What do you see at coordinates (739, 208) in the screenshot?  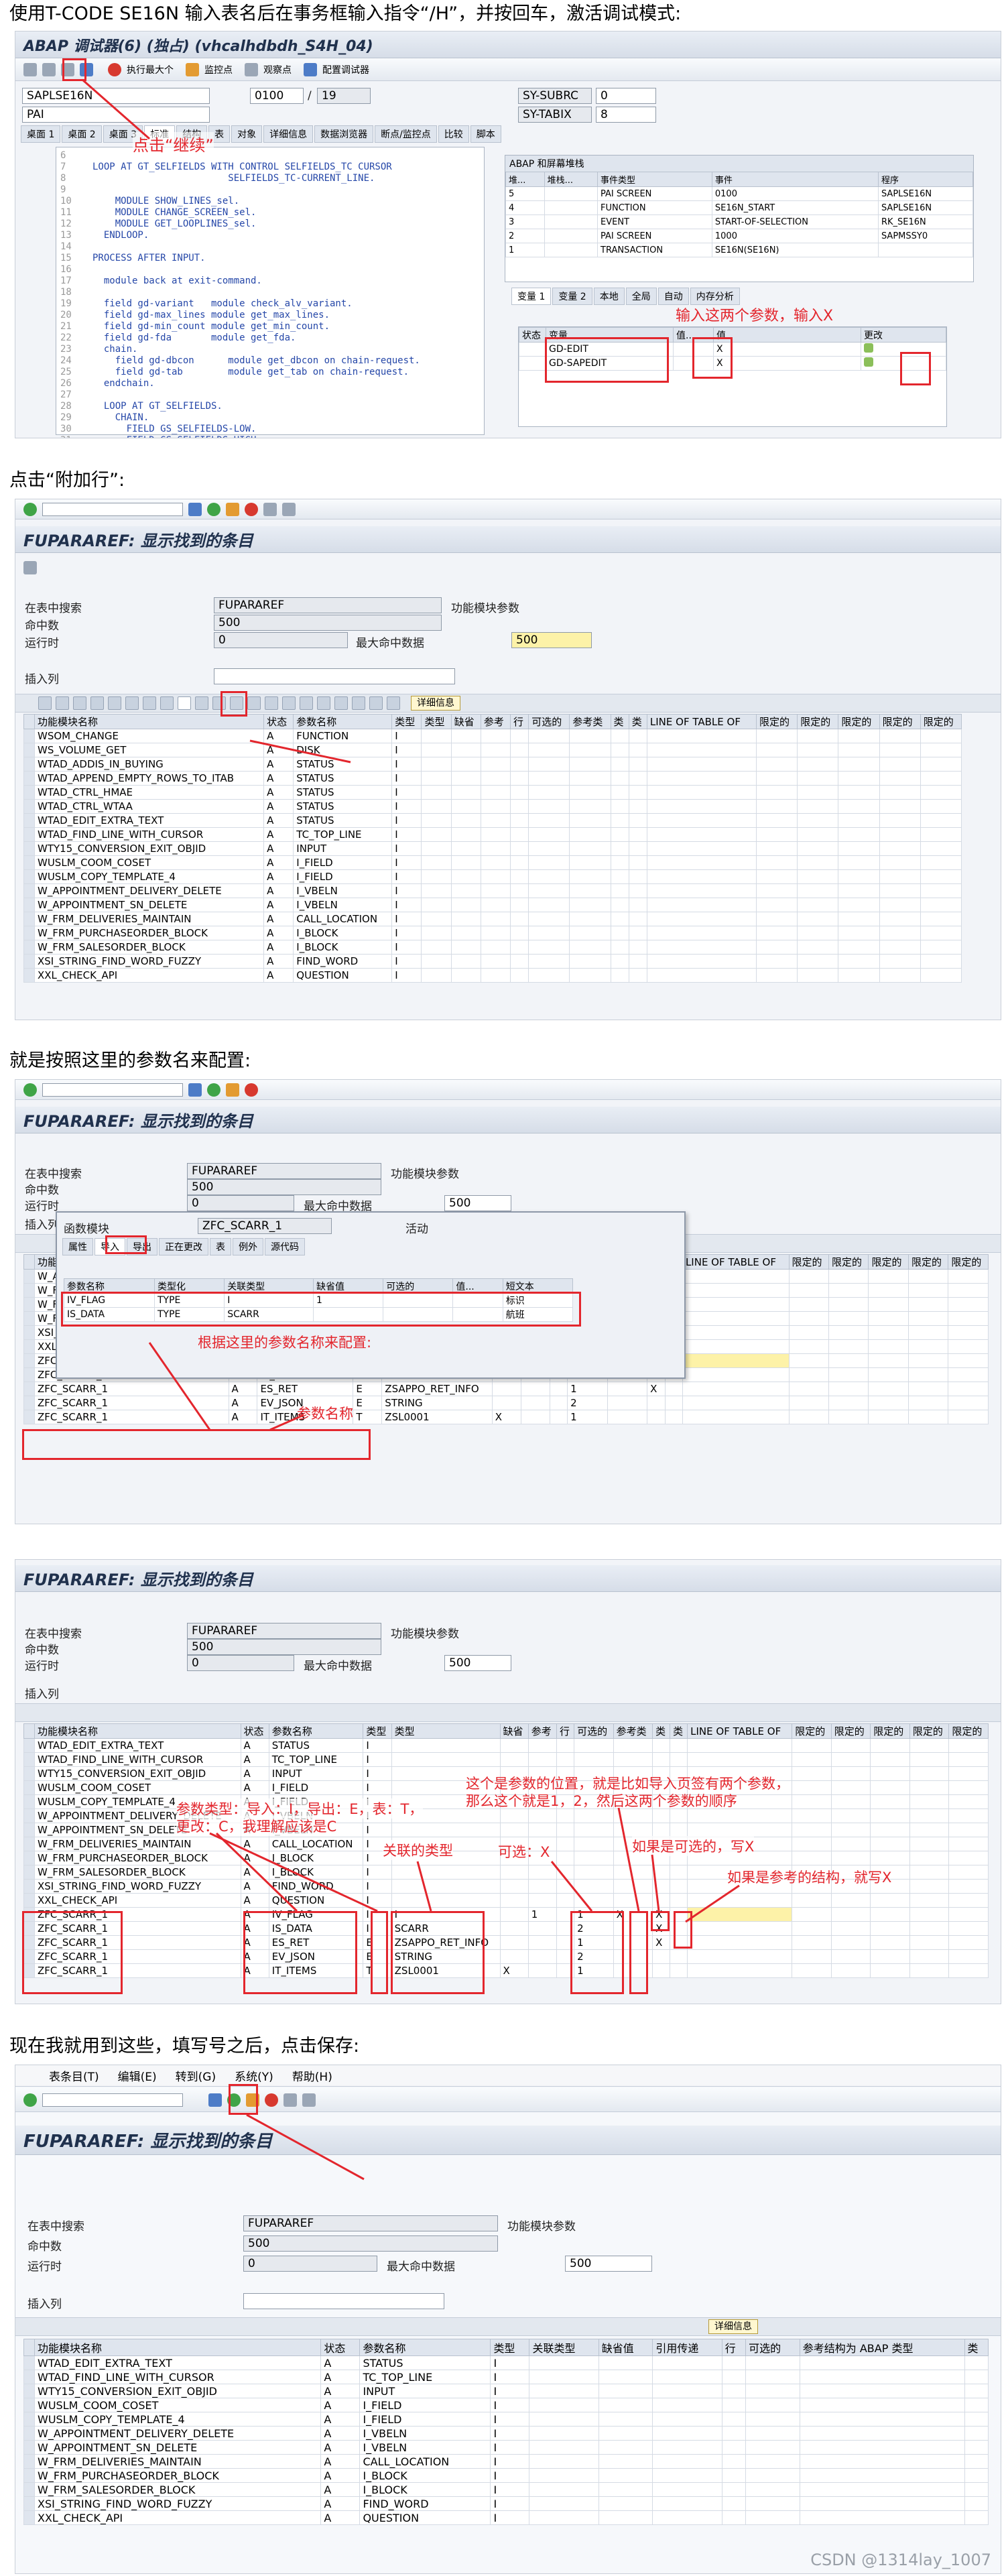 I see `stack-row: 4 FUNCTION SE16N_START SAPLSE16N` at bounding box center [739, 208].